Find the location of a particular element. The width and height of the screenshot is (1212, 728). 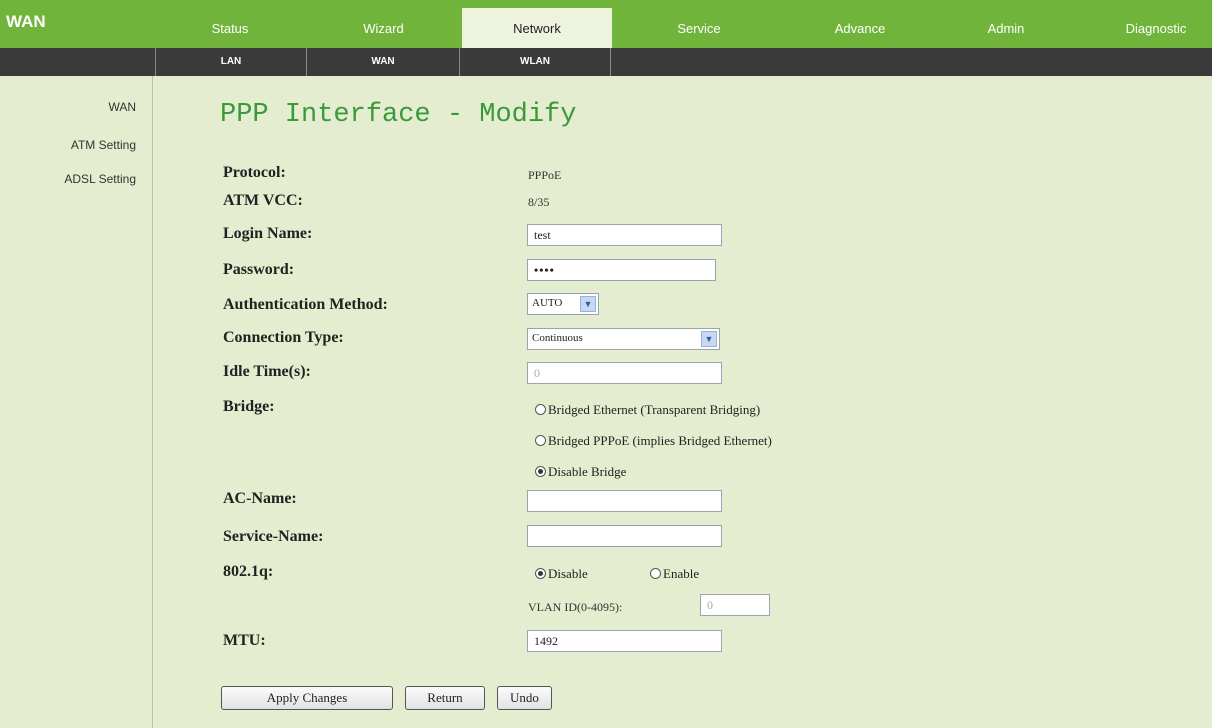

password-input: •••• is located at coordinates (621, 270).